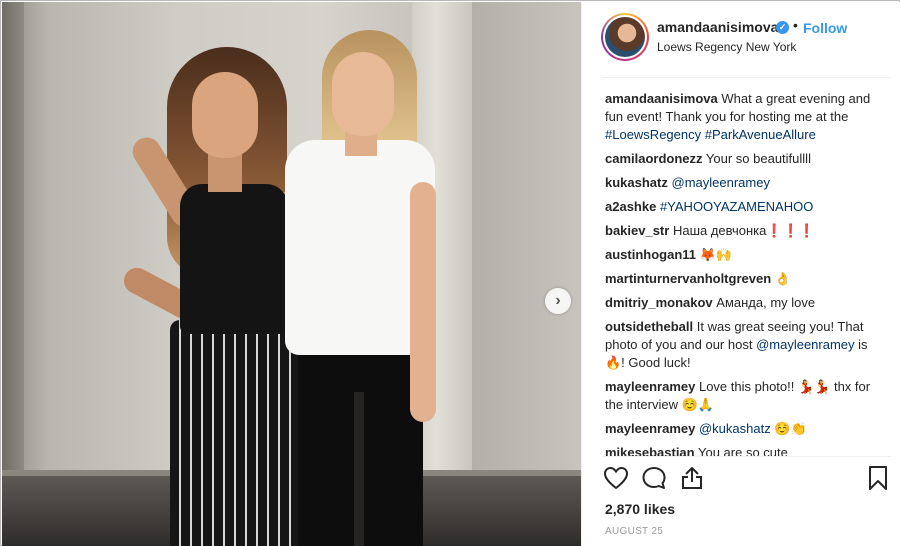 The width and height of the screenshot is (900, 546). What do you see at coordinates (616, 478) in the screenshot?
I see `heart-icon` at bounding box center [616, 478].